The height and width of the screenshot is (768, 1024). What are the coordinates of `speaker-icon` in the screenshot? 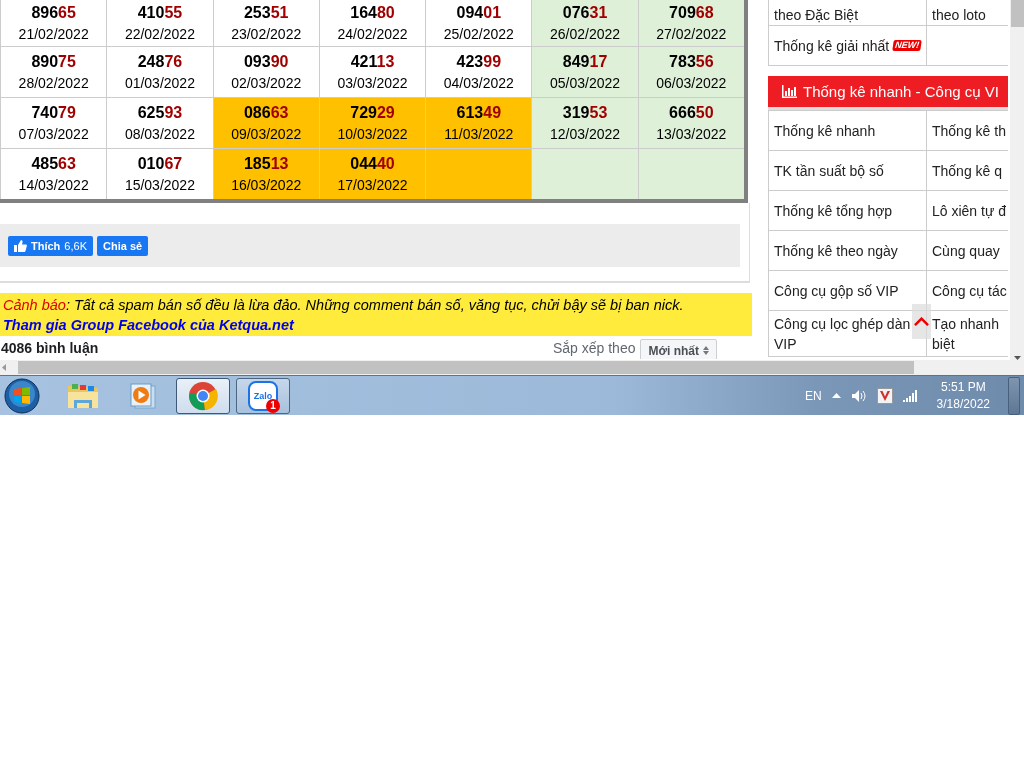 It's located at (858, 395).